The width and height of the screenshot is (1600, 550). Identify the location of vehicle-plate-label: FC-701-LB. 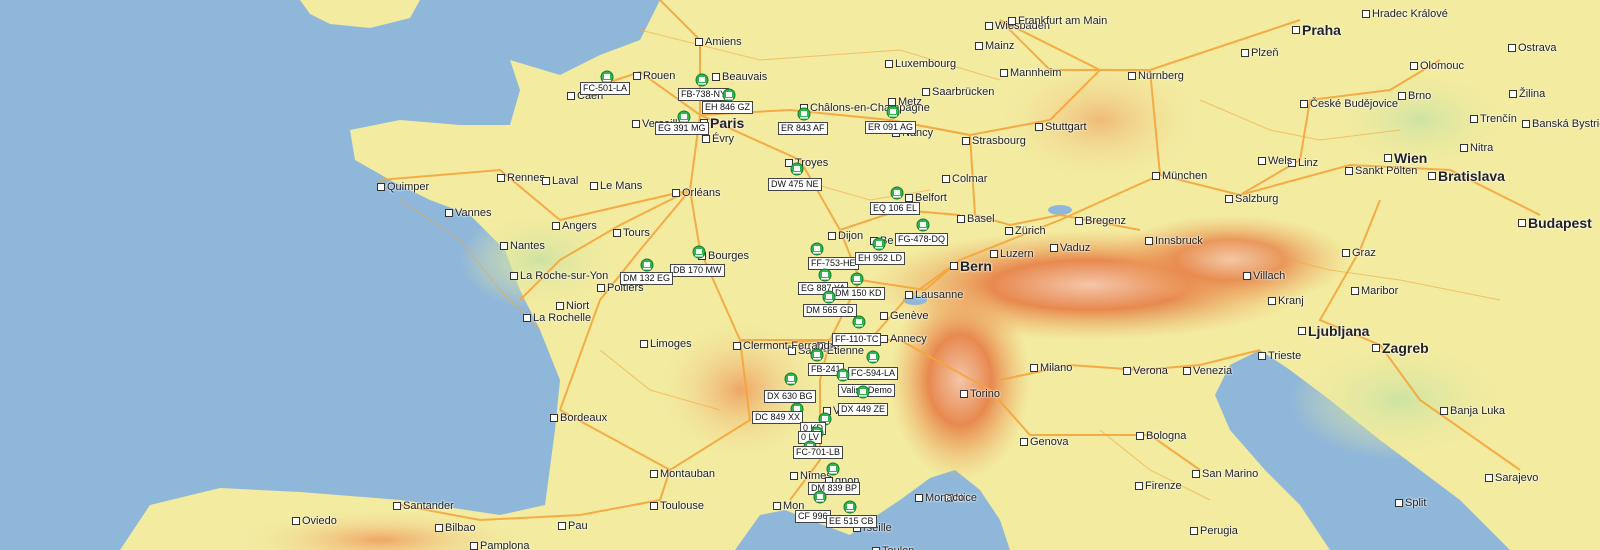
(818, 452).